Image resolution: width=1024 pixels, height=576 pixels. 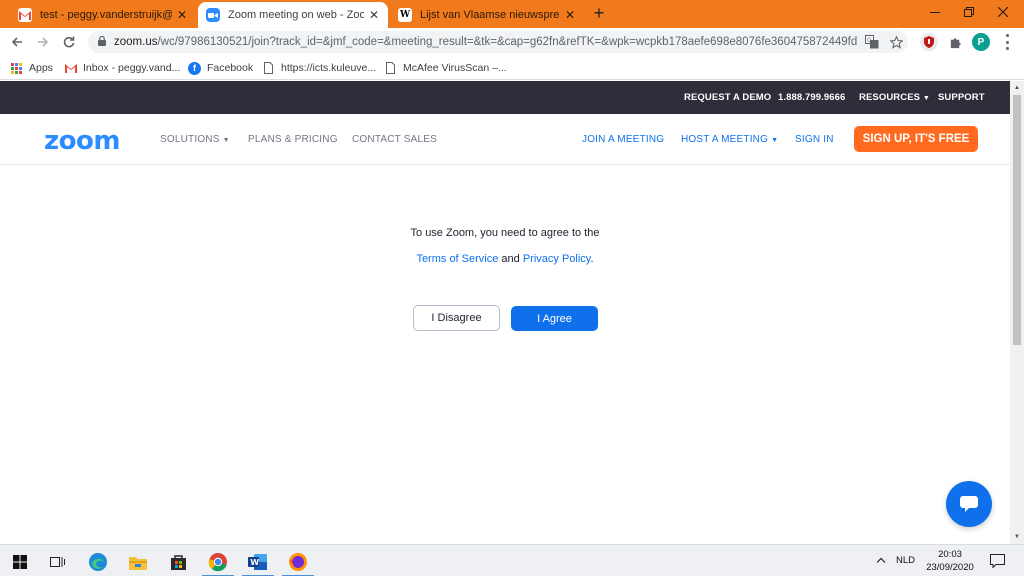 What do you see at coordinates (490, 15) in the screenshot?
I see `tab-title: Lijst van Vlaamse nieuwspresent` at bounding box center [490, 15].